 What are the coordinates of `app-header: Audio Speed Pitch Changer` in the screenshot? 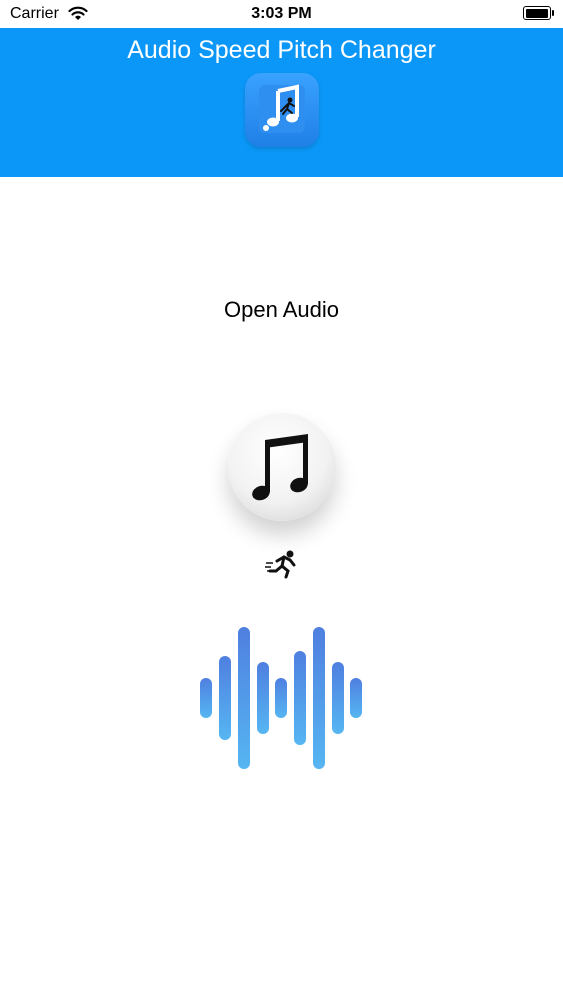 It's located at (281, 102).